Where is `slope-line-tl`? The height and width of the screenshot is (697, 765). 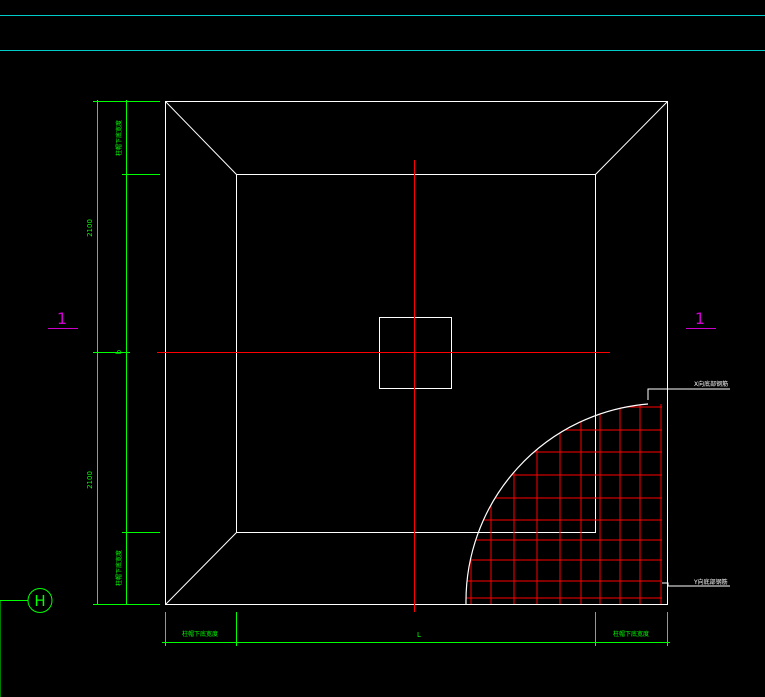 slope-line-tl is located at coordinates (201, 138).